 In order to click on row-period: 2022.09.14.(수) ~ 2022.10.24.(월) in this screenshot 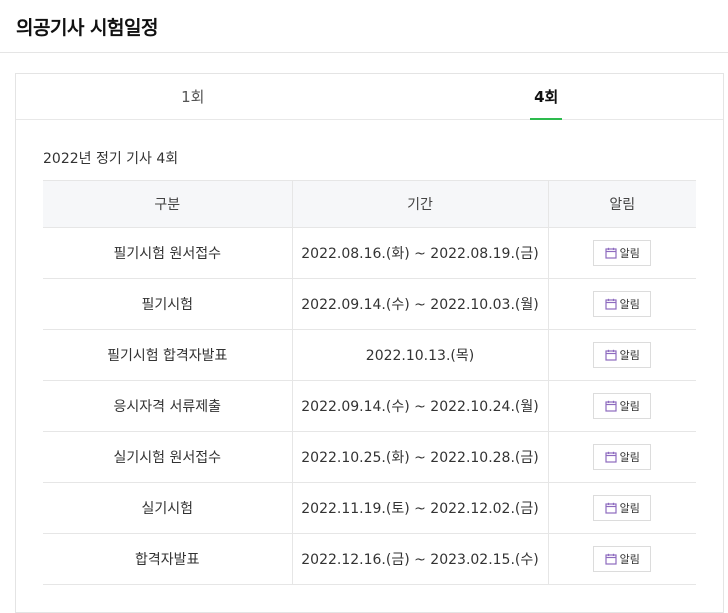, I will do `click(419, 406)`.